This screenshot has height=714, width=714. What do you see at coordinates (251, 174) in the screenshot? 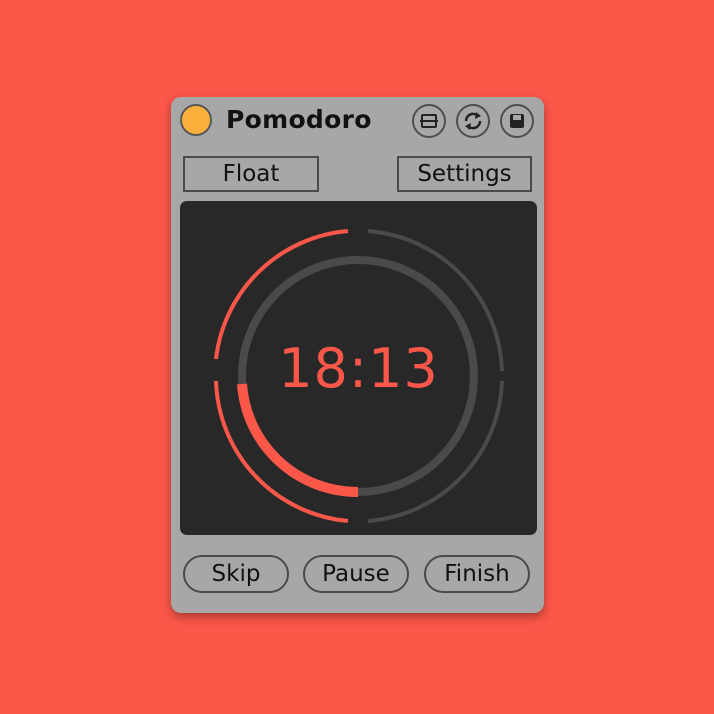
I see `float-button: Float` at bounding box center [251, 174].